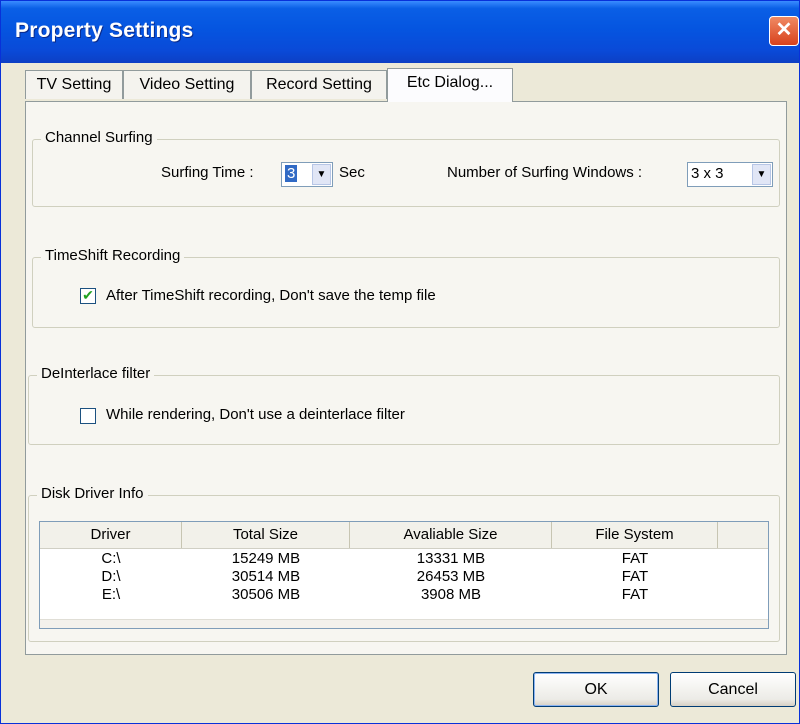 The width and height of the screenshot is (800, 724). Describe the element at coordinates (596, 689) in the screenshot. I see `ok-button: OK` at that location.